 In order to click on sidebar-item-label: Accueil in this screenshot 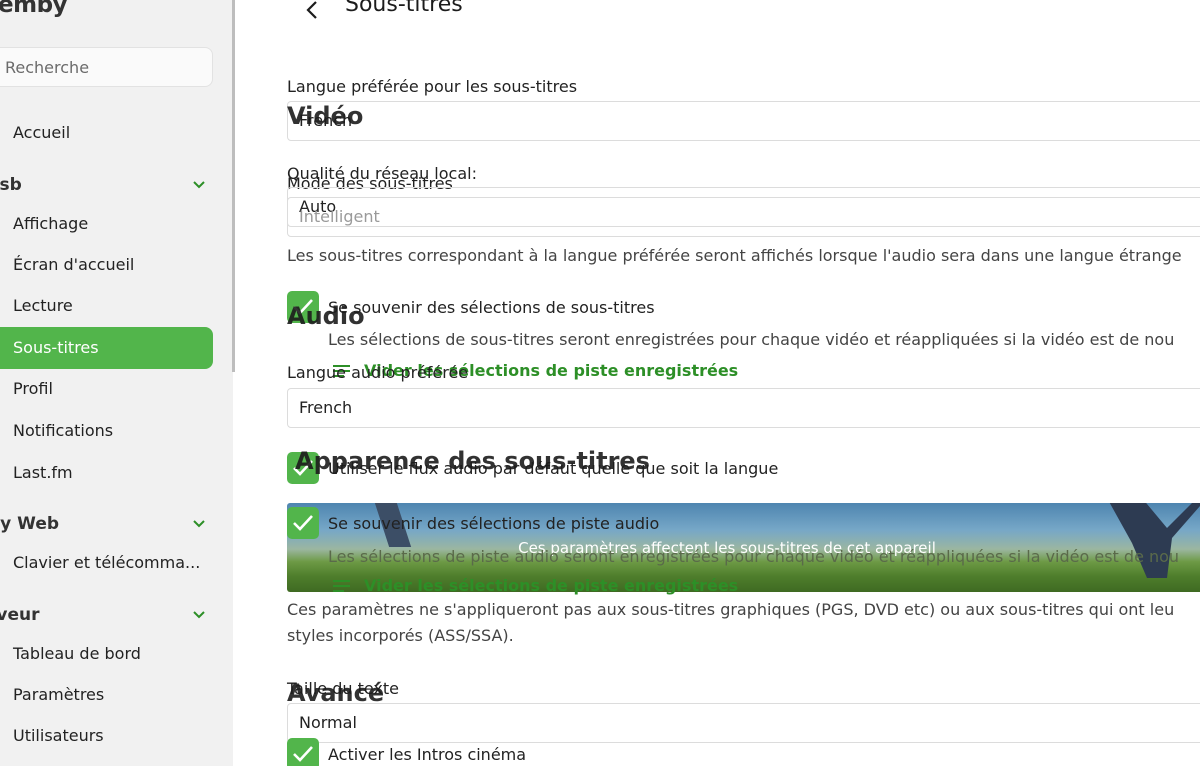, I will do `click(42, 132)`.